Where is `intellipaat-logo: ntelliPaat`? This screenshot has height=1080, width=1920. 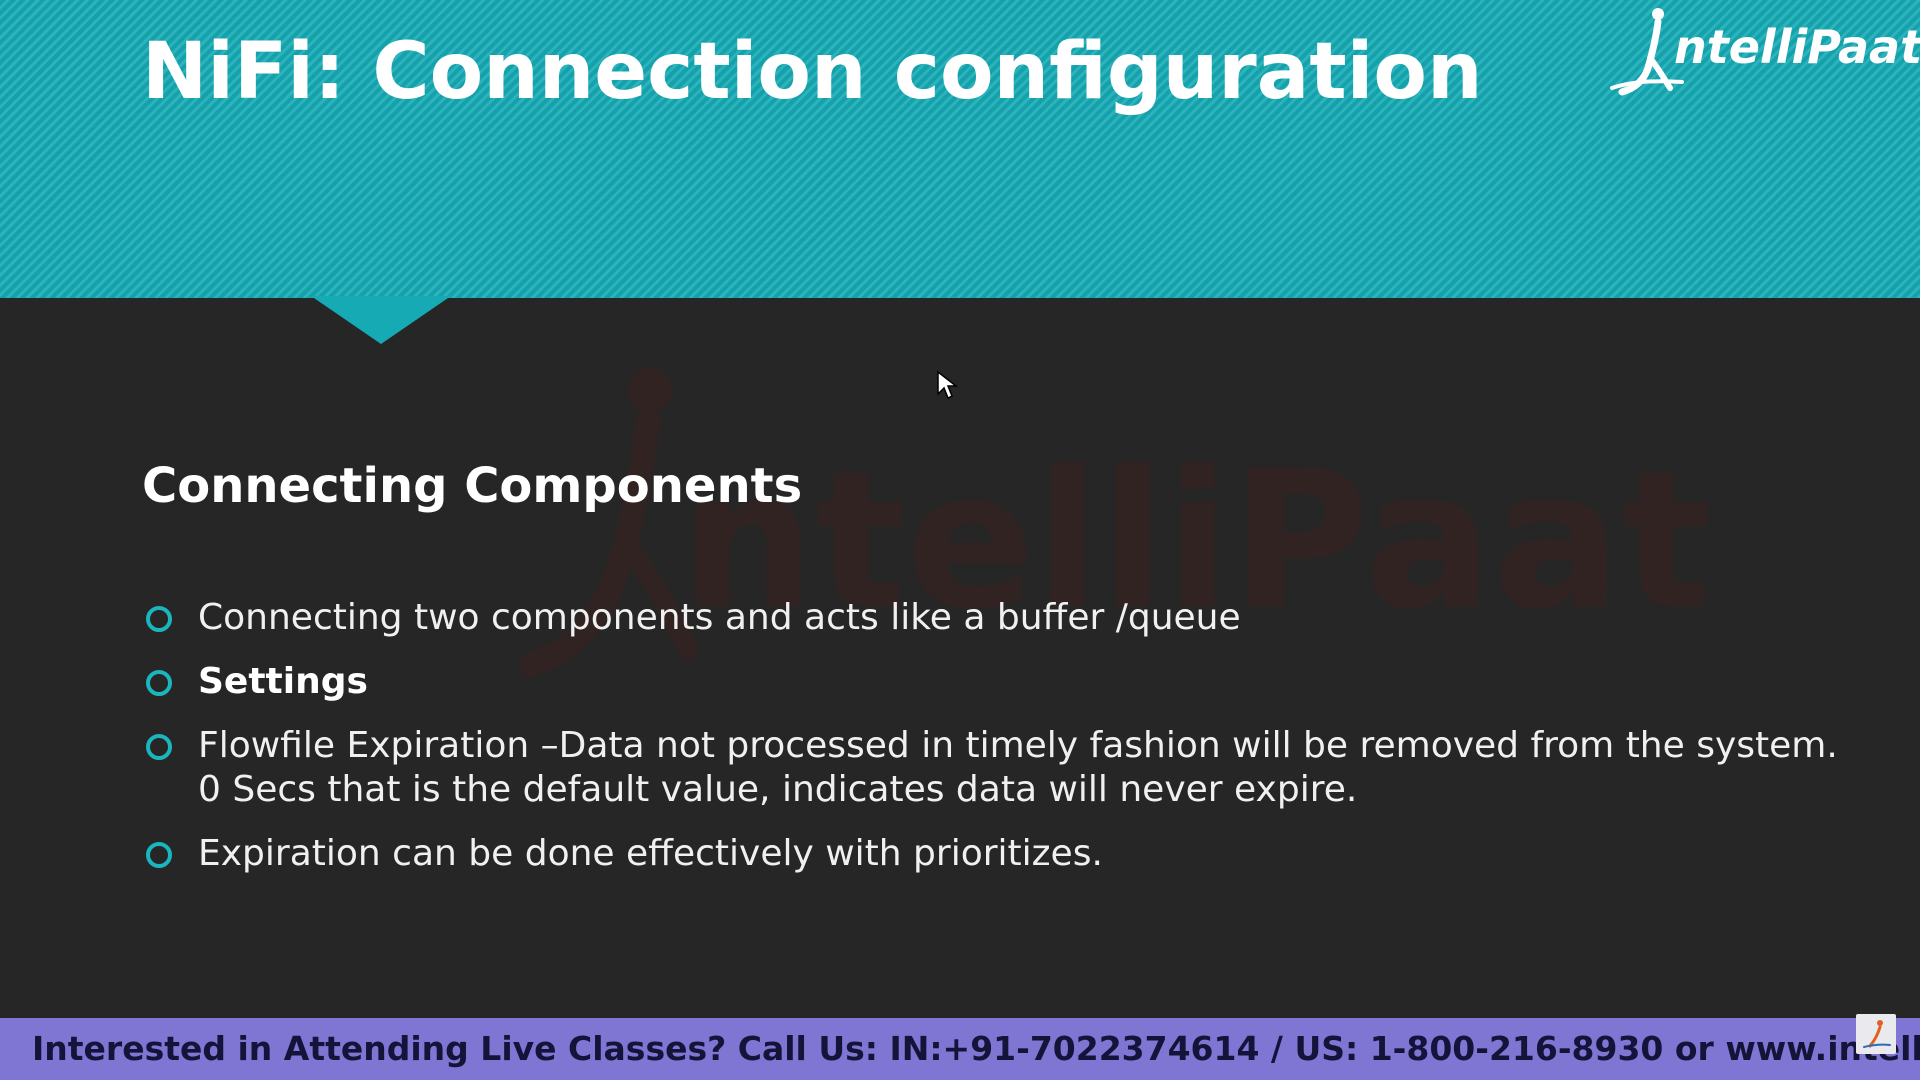
intellipaat-logo: ntelliPaat is located at coordinates (1765, 54).